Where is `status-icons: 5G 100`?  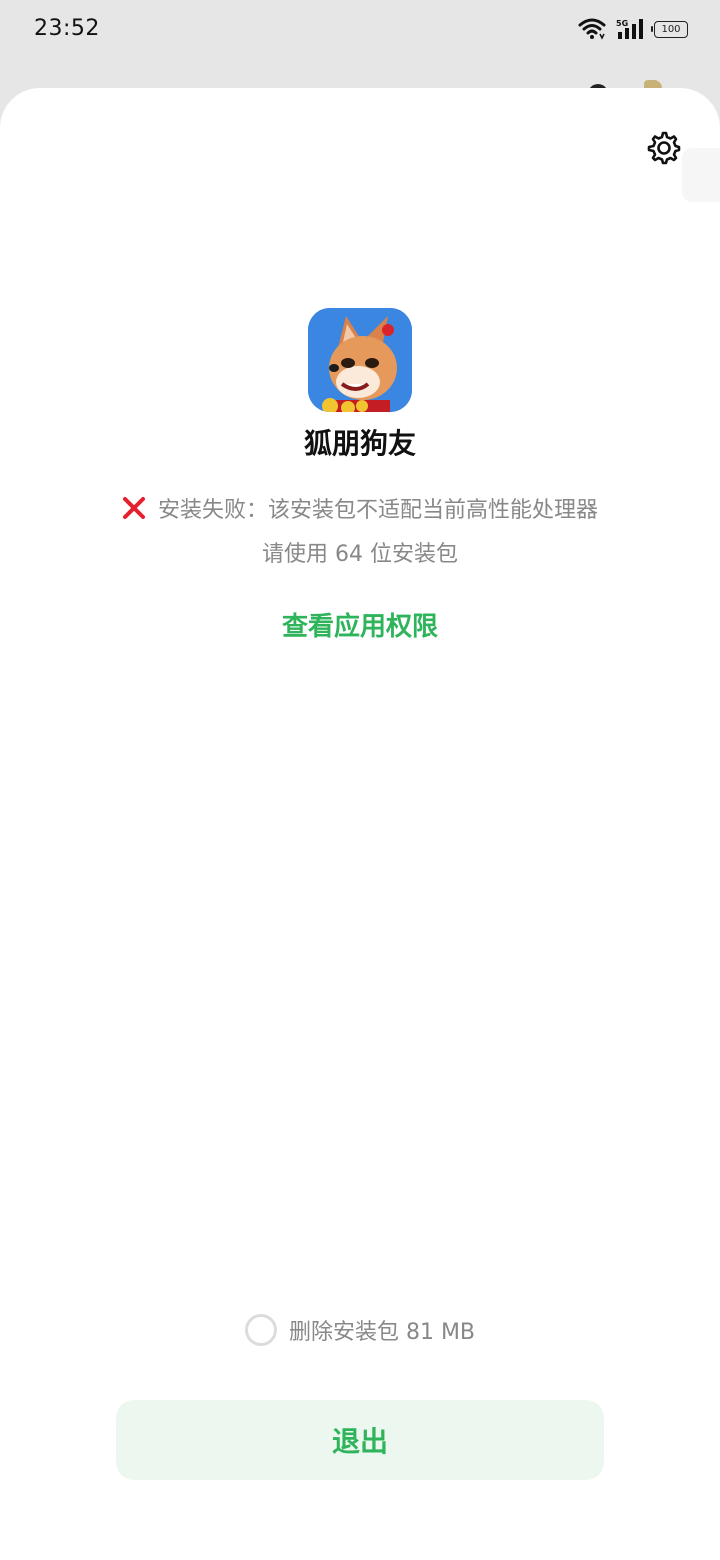
status-icons: 5G 100 is located at coordinates (633, 29).